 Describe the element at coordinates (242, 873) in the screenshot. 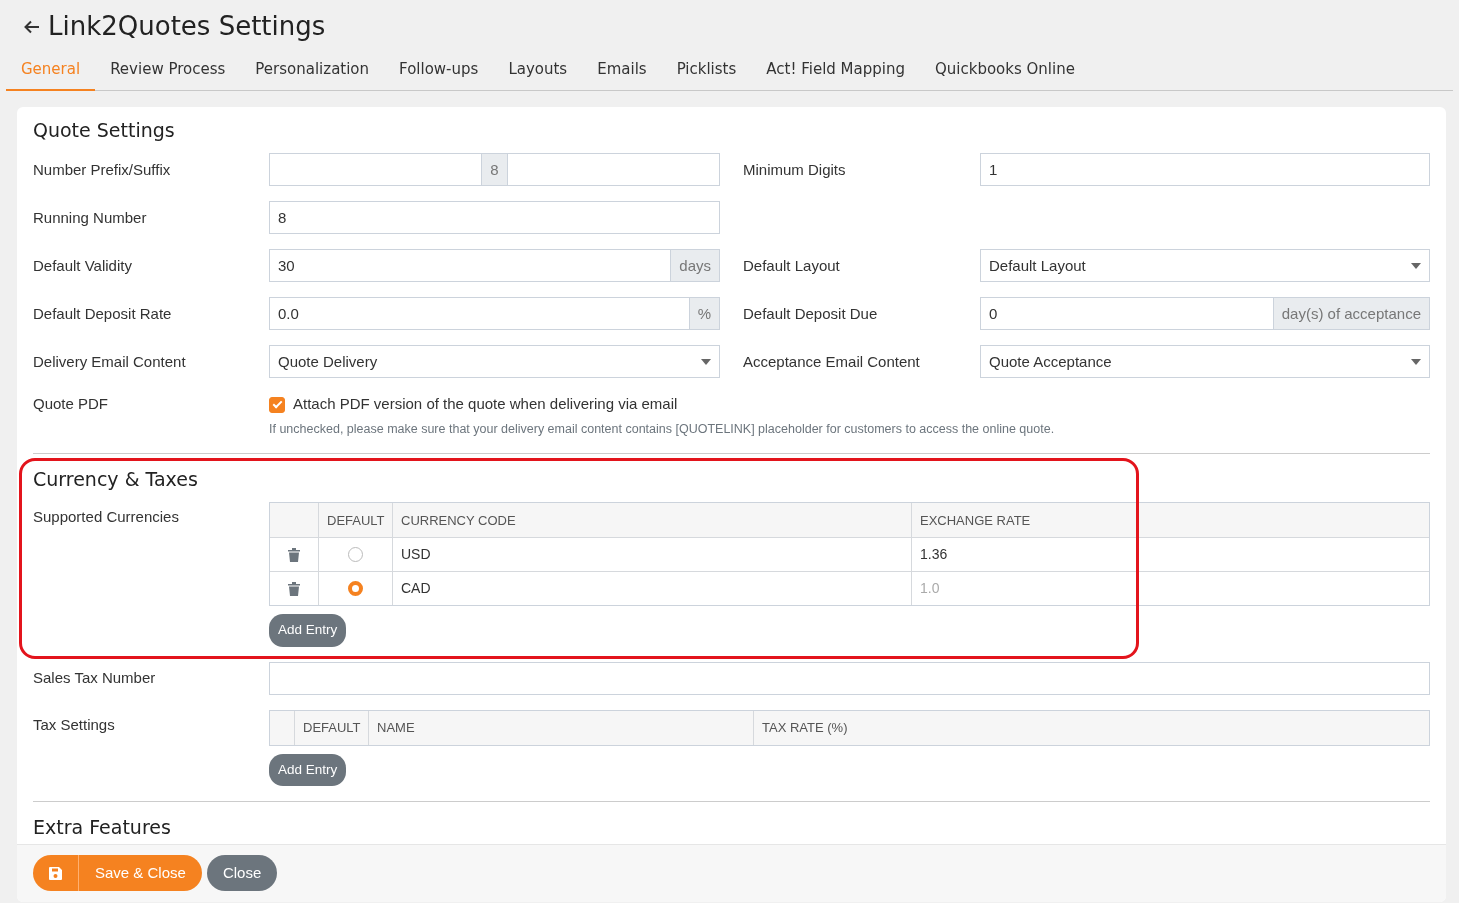

I see `close-button: Close` at that location.